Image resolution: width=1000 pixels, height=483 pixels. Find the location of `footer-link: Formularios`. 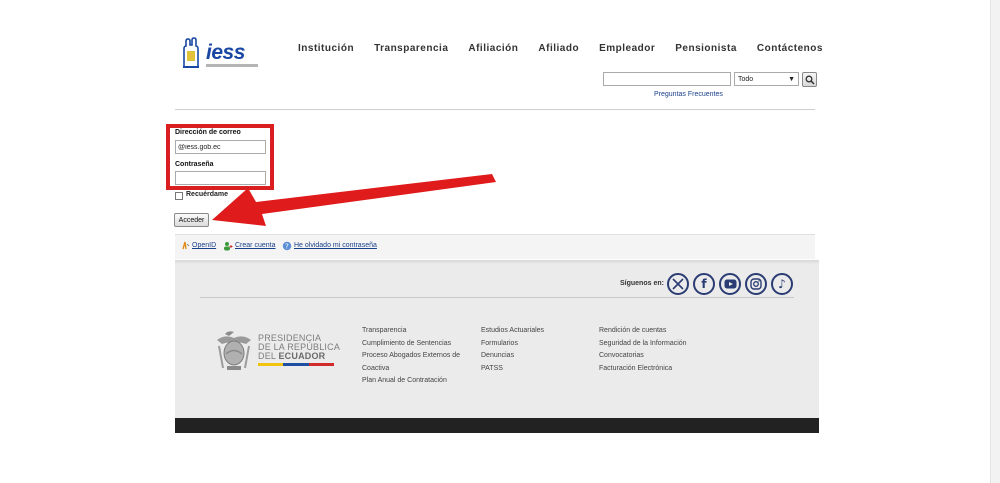

footer-link: Formularios is located at coordinates (512, 344).